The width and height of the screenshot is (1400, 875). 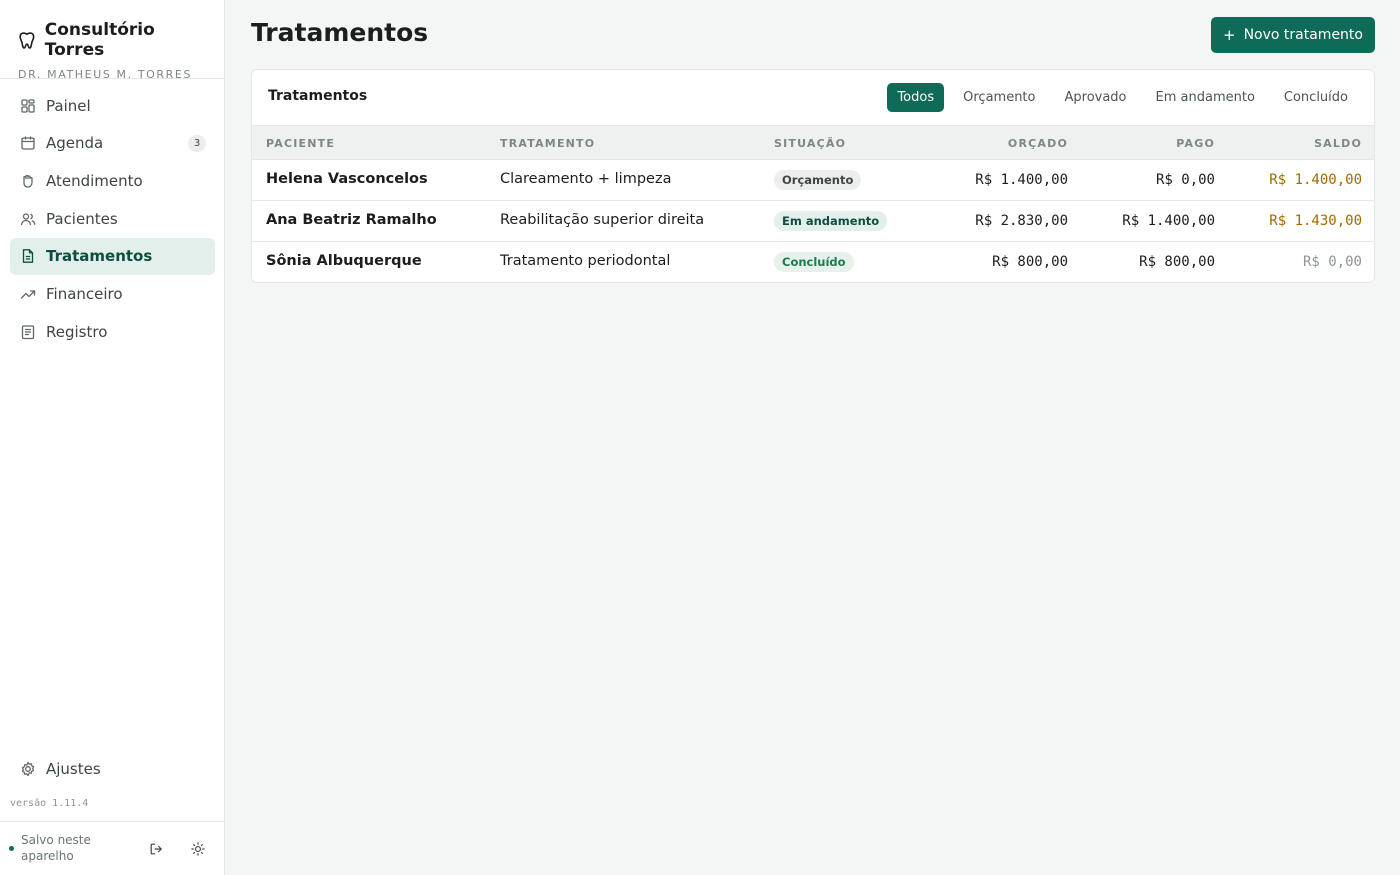 What do you see at coordinates (197, 143) in the screenshot?
I see `count-badge: 3` at bounding box center [197, 143].